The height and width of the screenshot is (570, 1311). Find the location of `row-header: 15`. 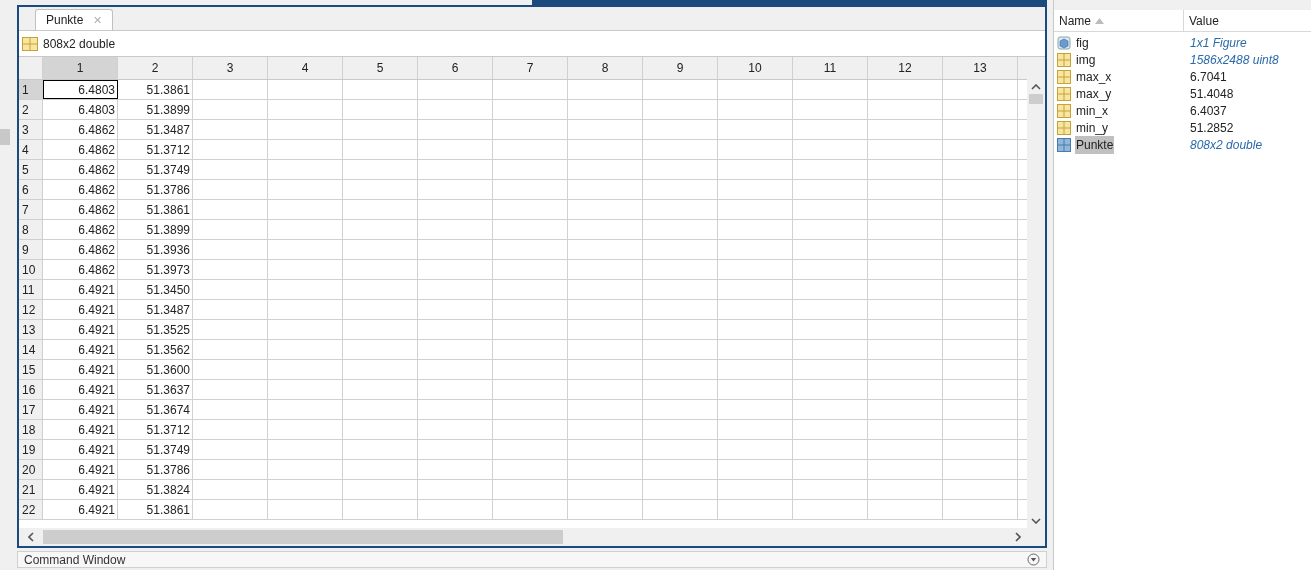

row-header: 15 is located at coordinates (31, 369).